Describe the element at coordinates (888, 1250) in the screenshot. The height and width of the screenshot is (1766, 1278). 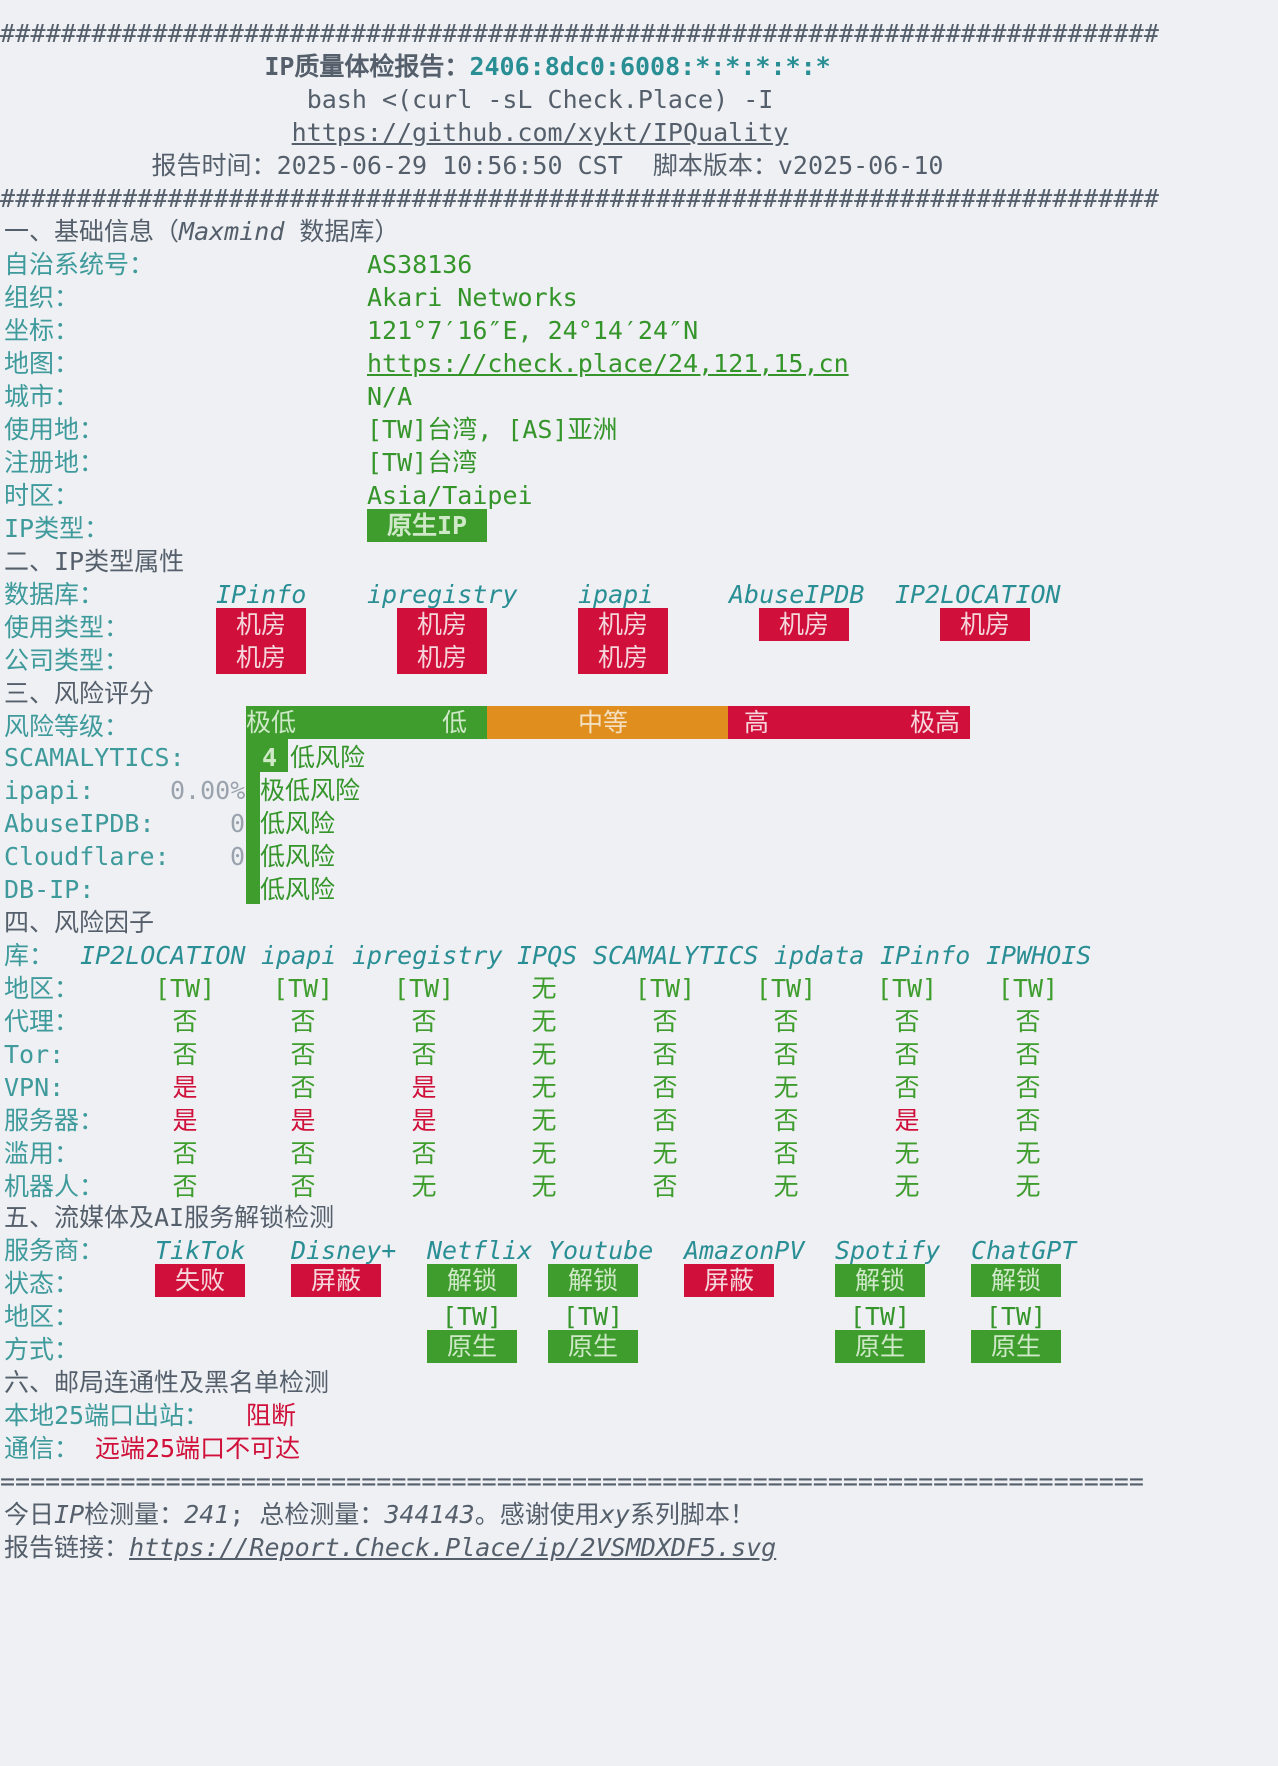
I see `service-name: Spotify` at that location.